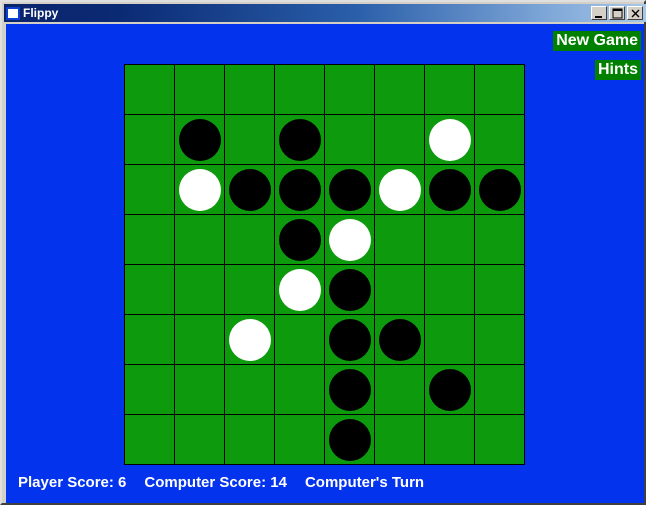 This screenshot has height=505, width=646. I want to click on window-icon, so click(13, 13).